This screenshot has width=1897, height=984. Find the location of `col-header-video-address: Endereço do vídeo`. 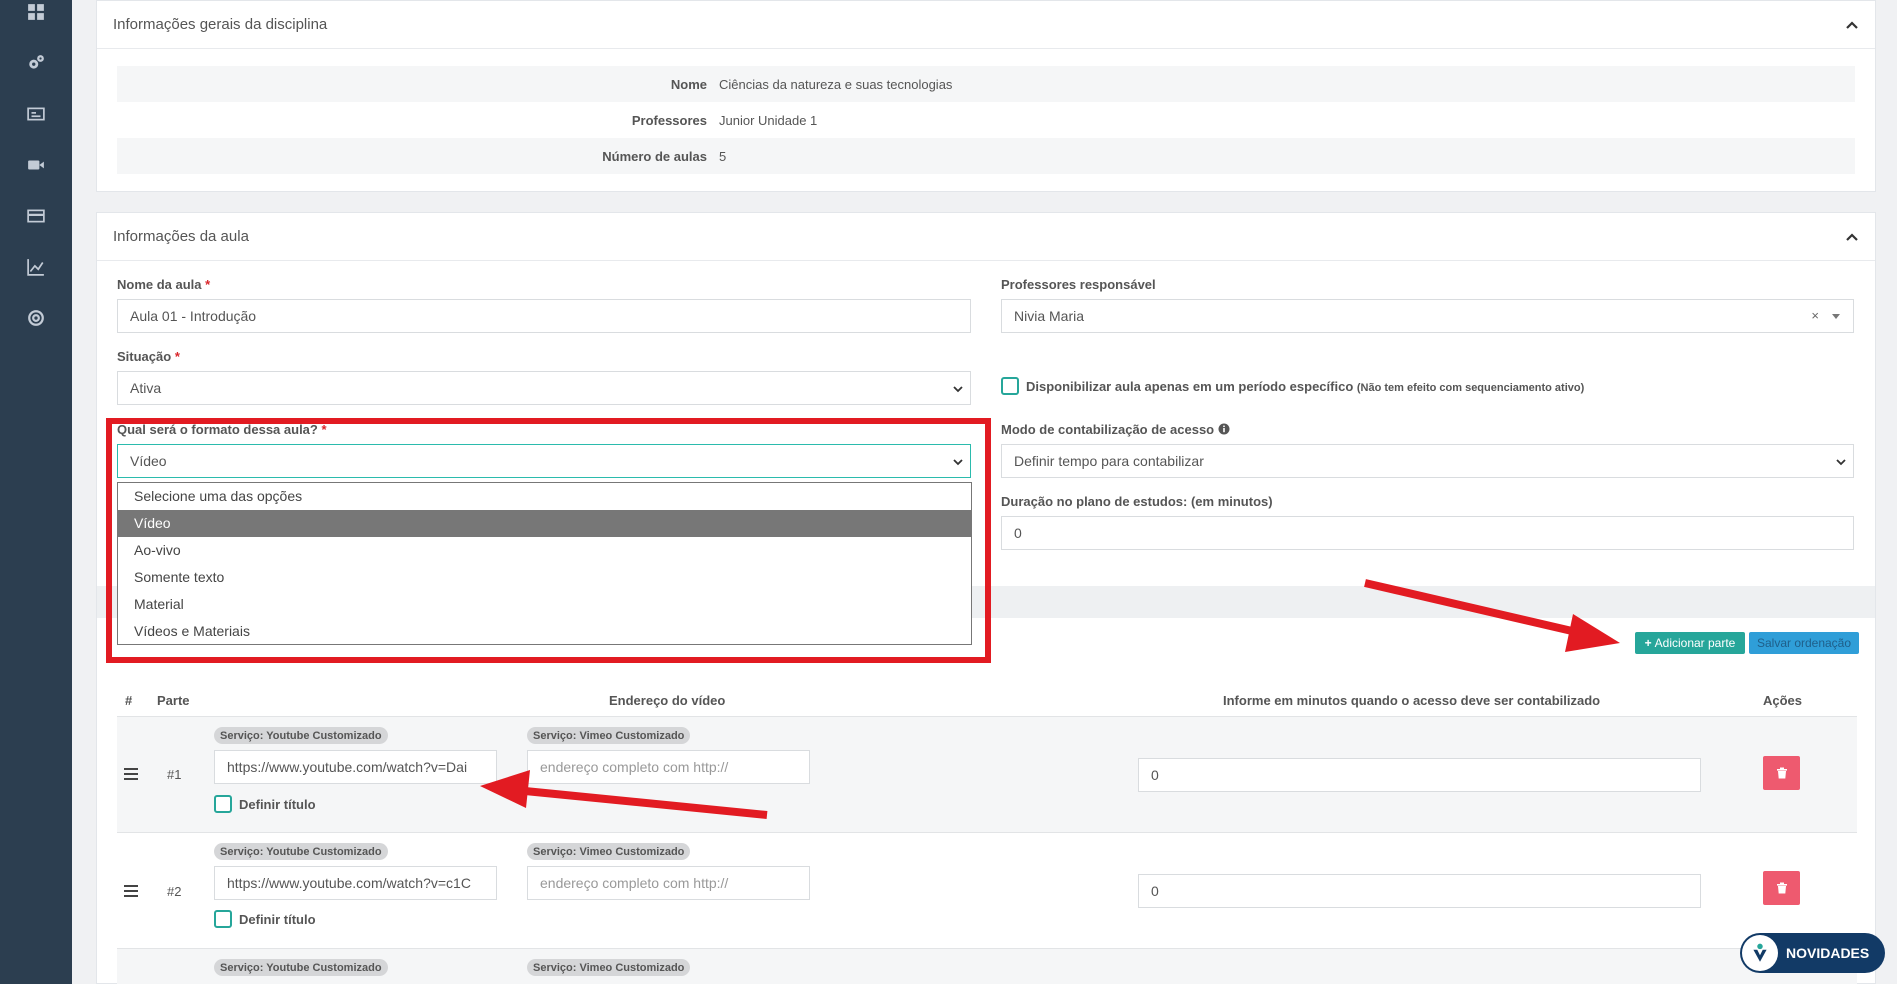

col-header-video-address: Endereço do vídeo is located at coordinates (667, 700).